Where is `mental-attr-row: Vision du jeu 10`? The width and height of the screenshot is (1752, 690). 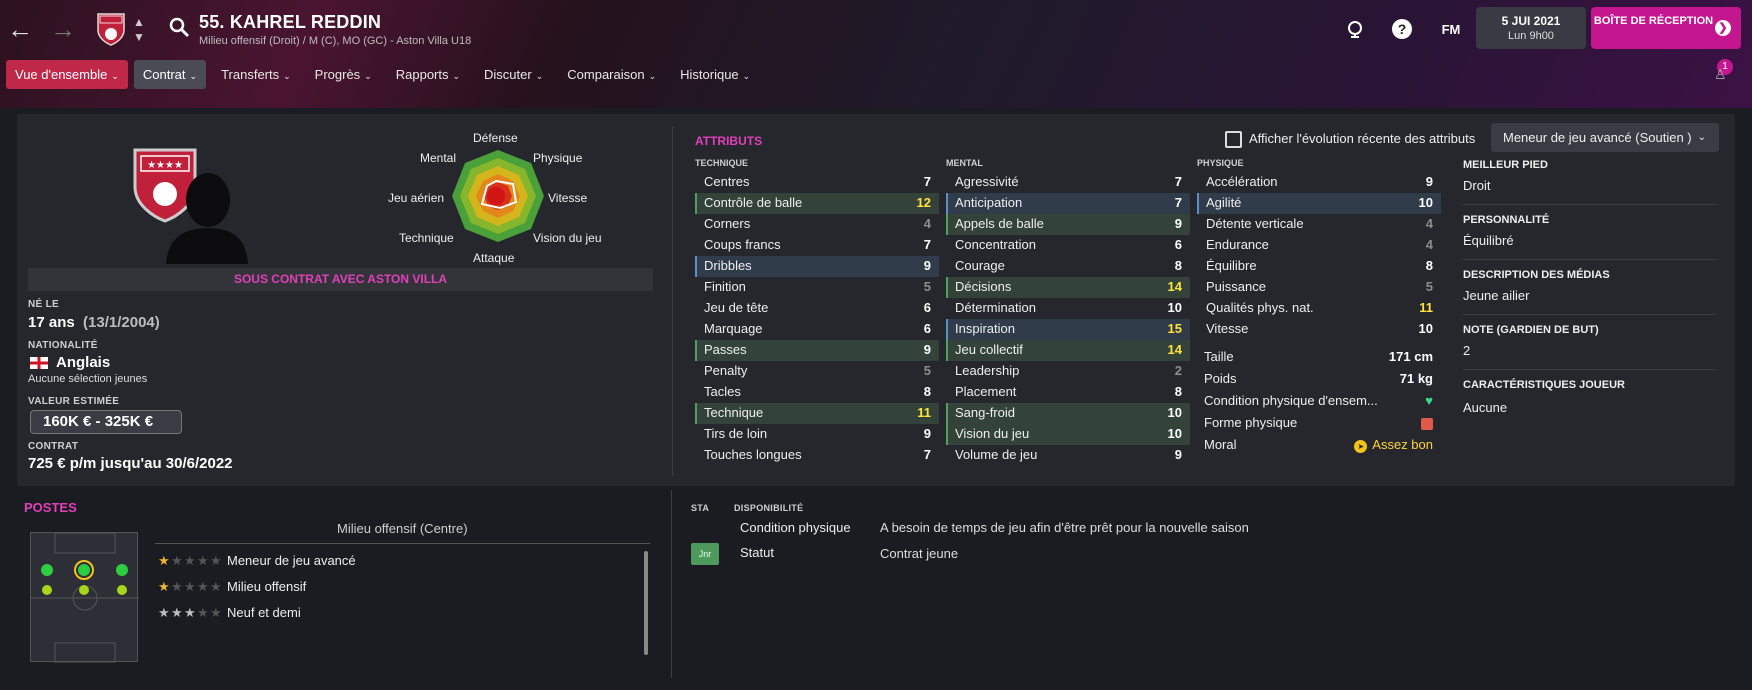
mental-attr-row: Vision du jeu 10 is located at coordinates (1068, 434).